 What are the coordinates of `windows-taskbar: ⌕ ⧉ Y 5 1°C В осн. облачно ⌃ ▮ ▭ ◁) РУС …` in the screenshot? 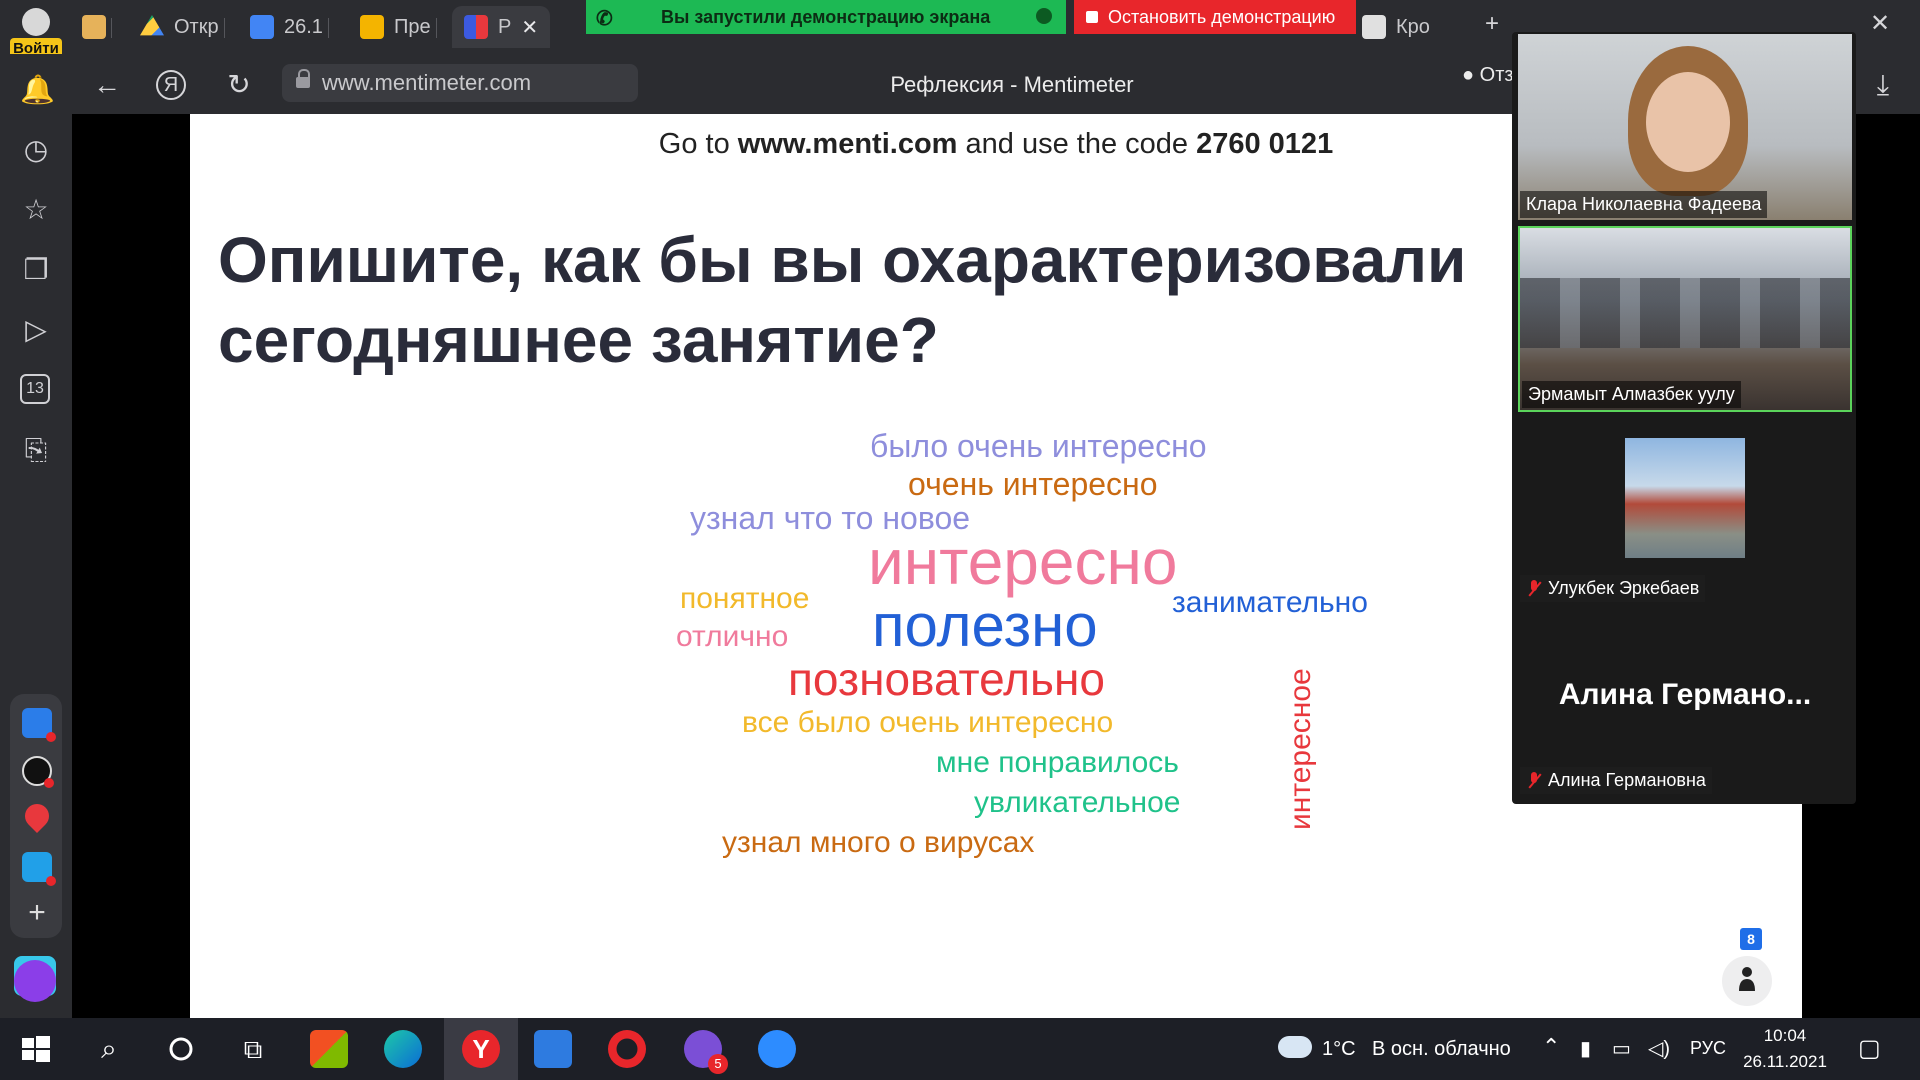 It's located at (960, 1049).